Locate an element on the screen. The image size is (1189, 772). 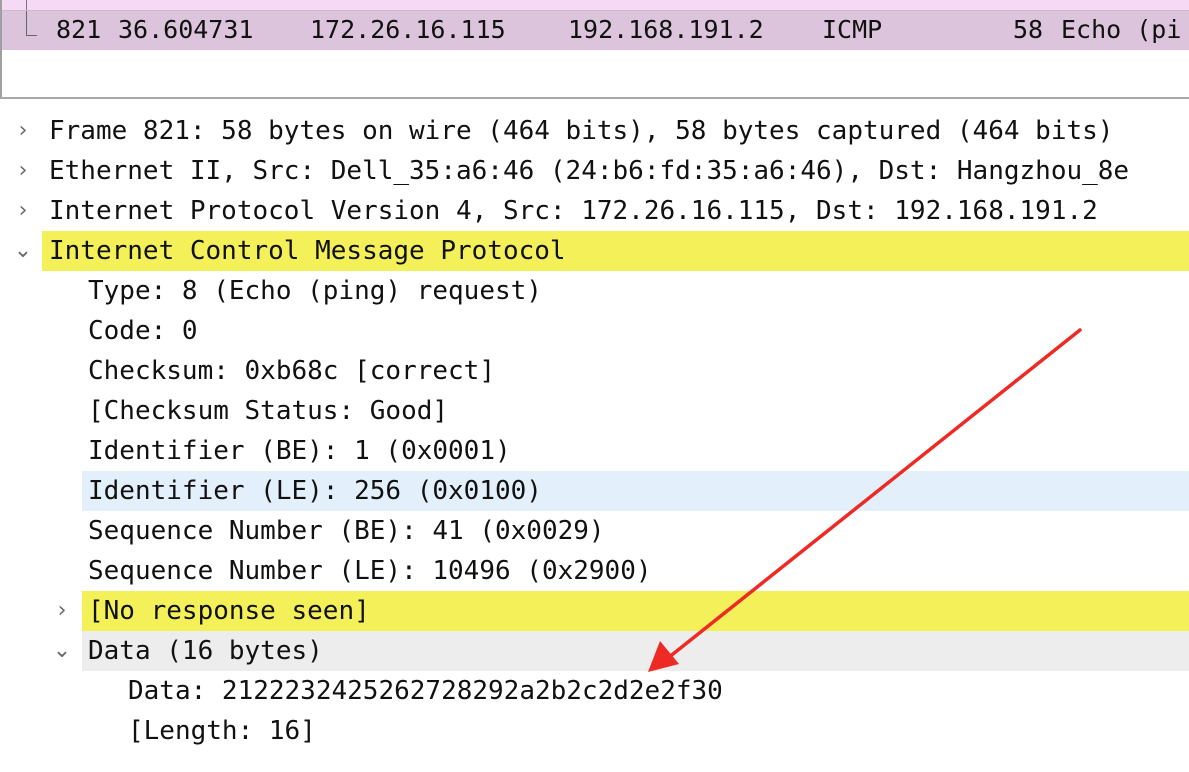
tree-item-data: ⌄ Data (16 bytes) is located at coordinates (594, 651).